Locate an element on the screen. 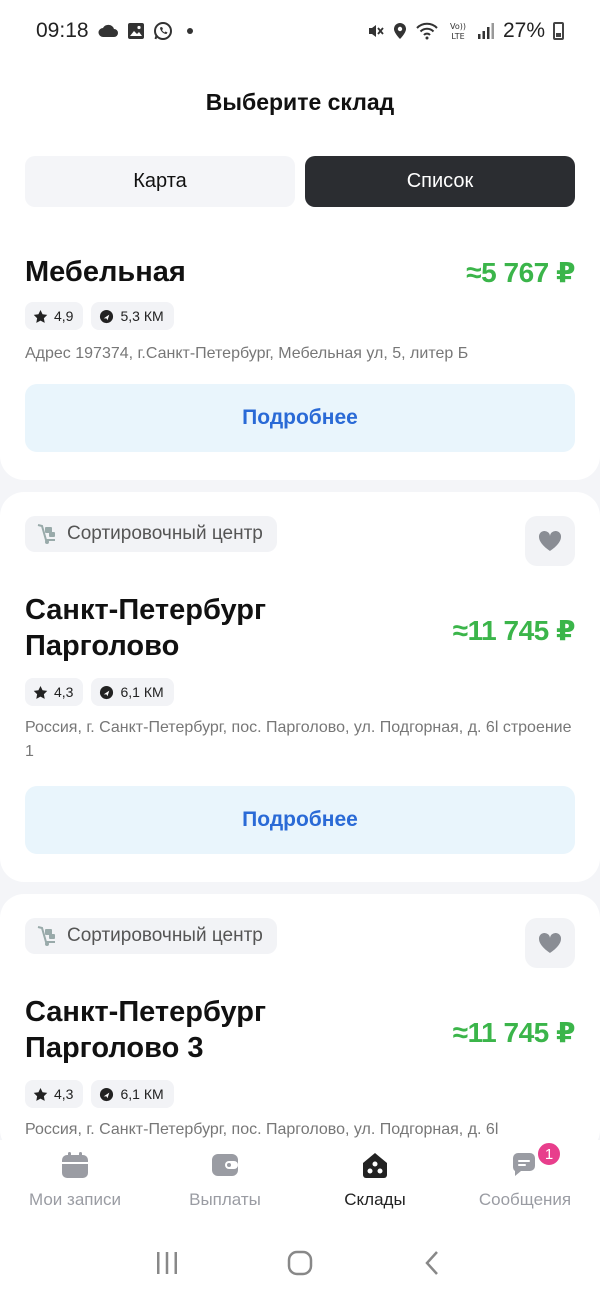 Image resolution: width=600 pixels, height=1299 pixels. cloud-icon is located at coordinates (108, 31).